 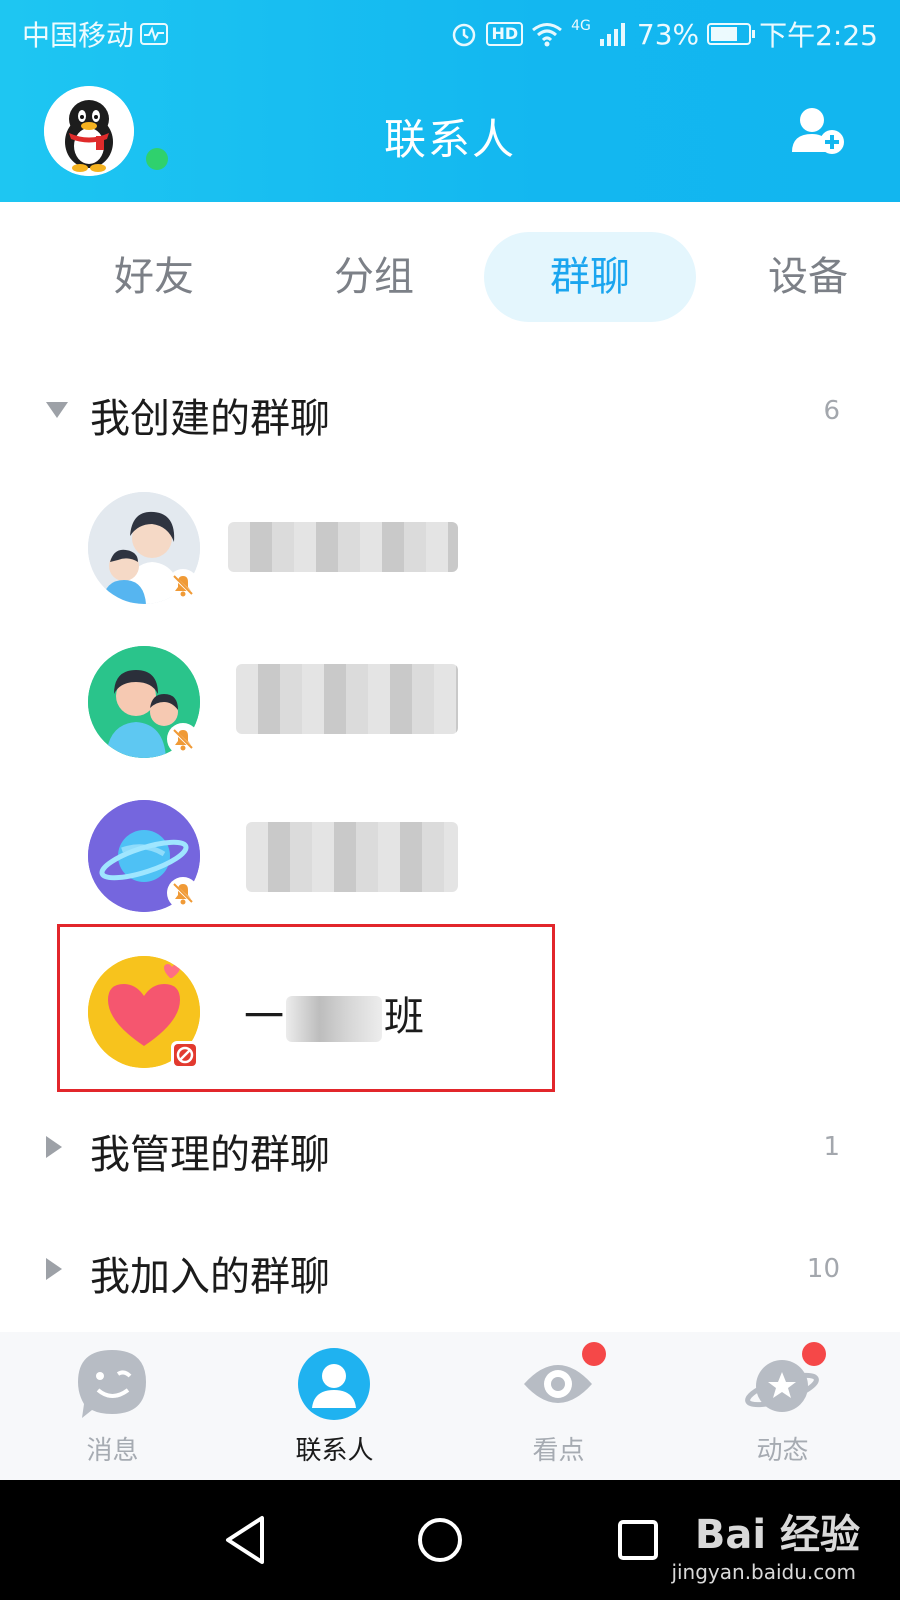 I want to click on contacts-tabs: 好友 分组 群聊 设备, so click(x=450, y=277).